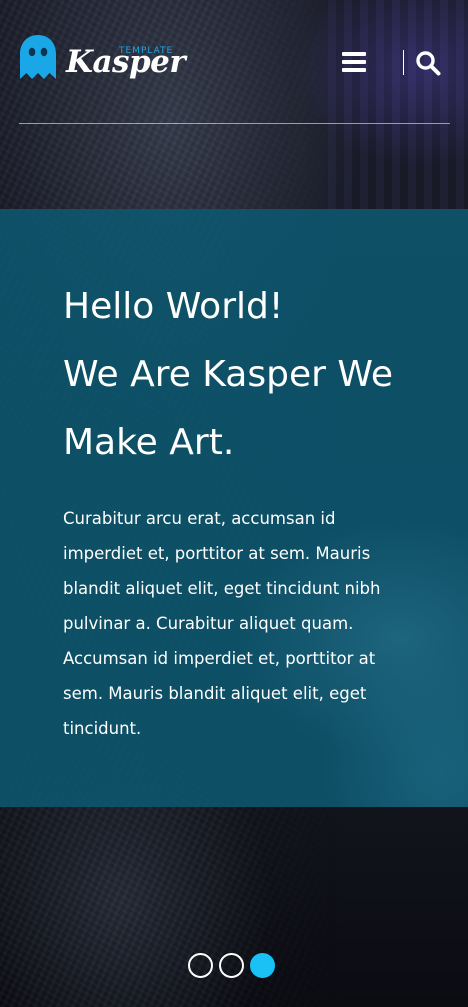  I want to click on hero-title-line-3: Make Art., so click(149, 442).